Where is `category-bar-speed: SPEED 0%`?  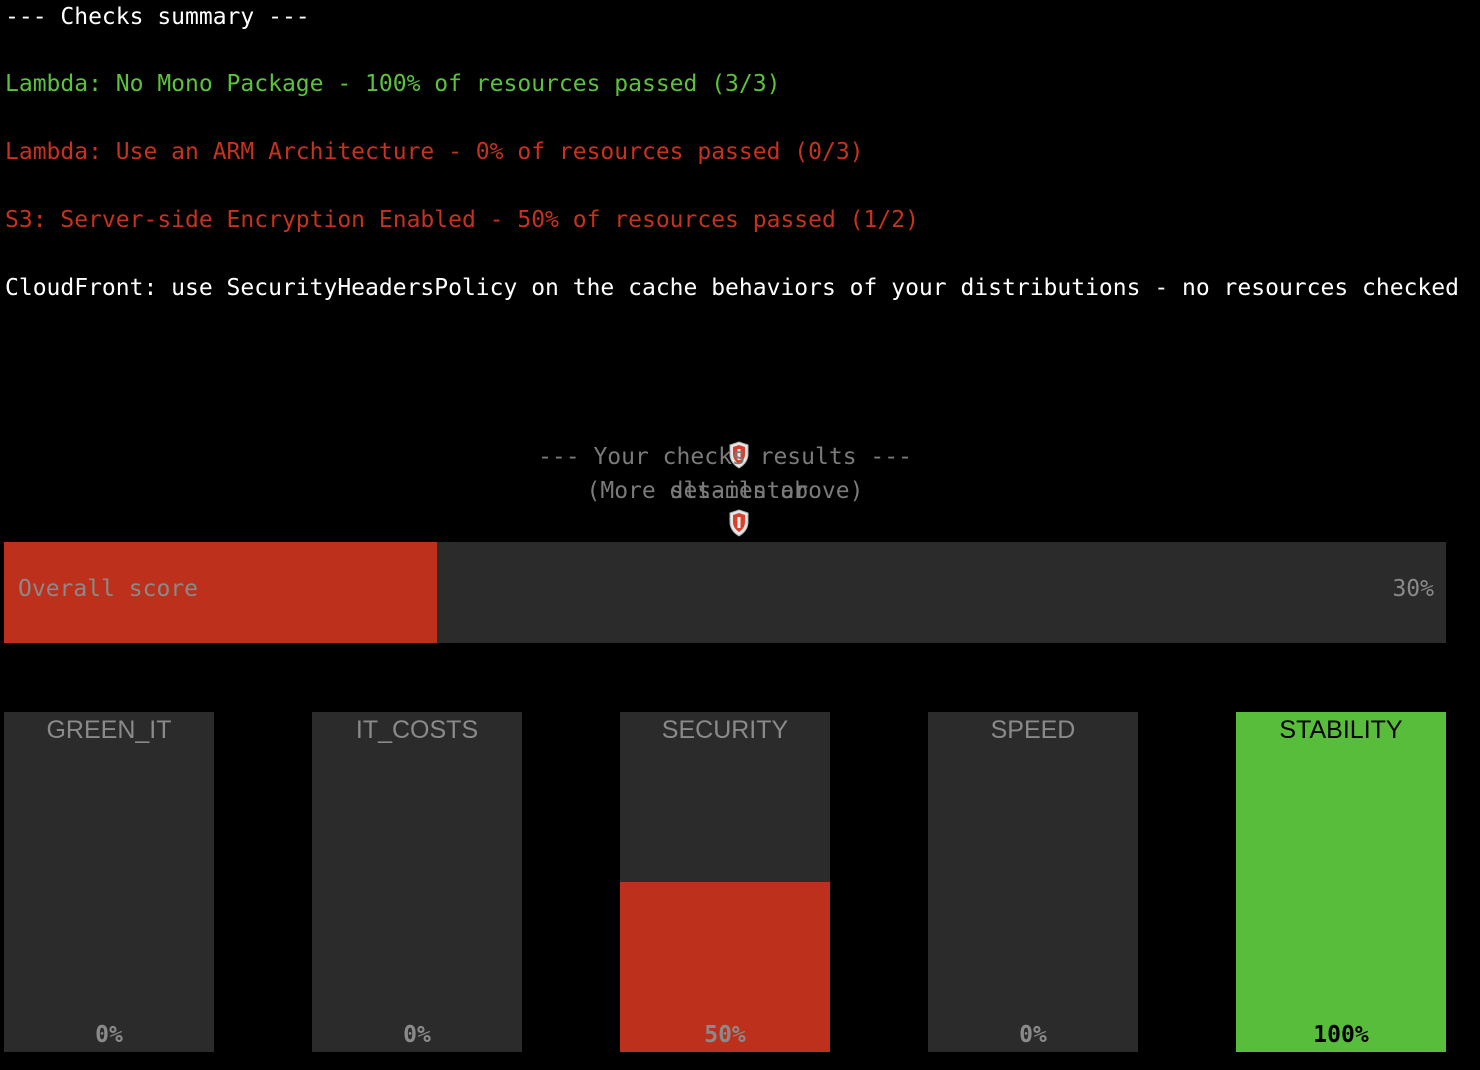 category-bar-speed: SPEED 0% is located at coordinates (1033, 882).